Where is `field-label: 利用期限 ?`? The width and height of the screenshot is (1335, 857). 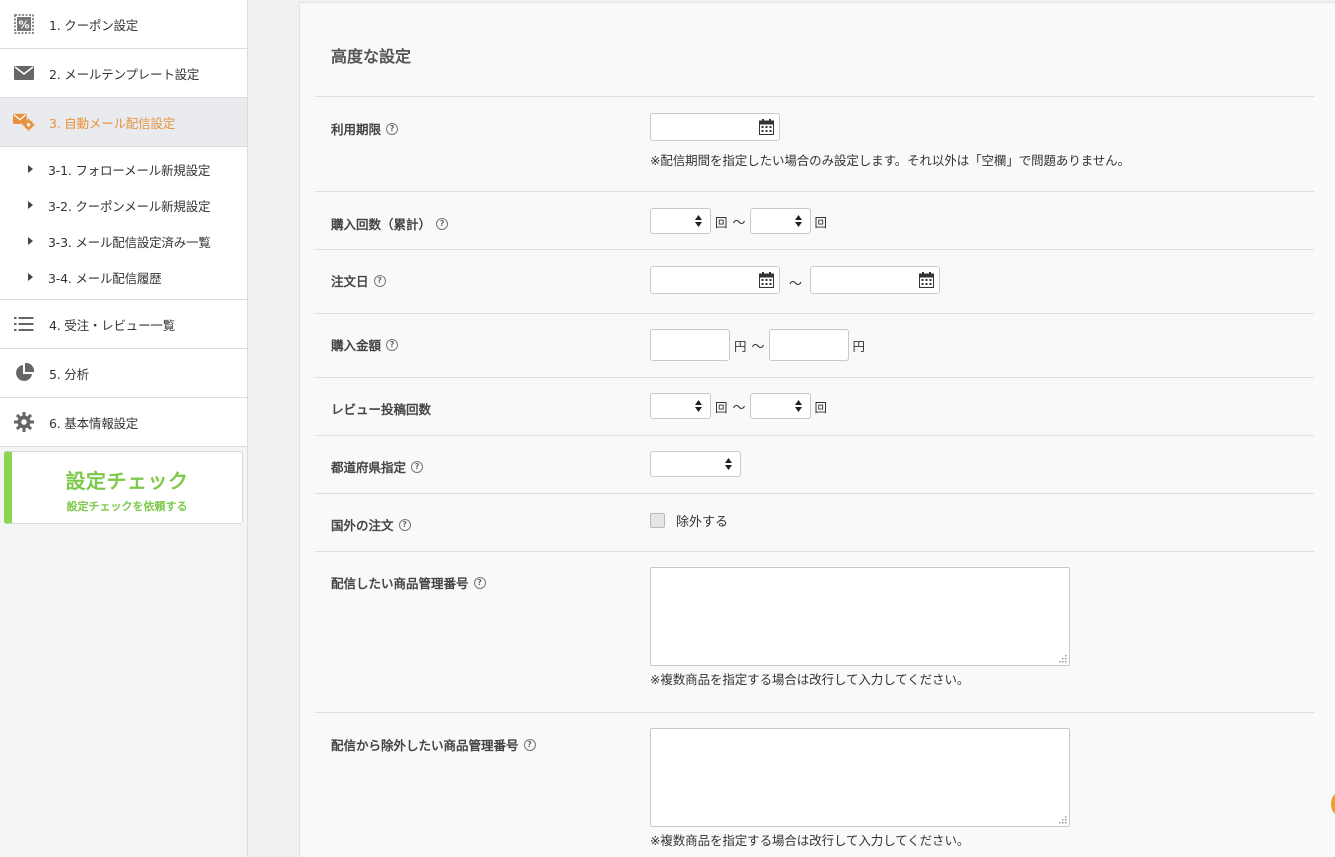 field-label: 利用期限 ? is located at coordinates (365, 128).